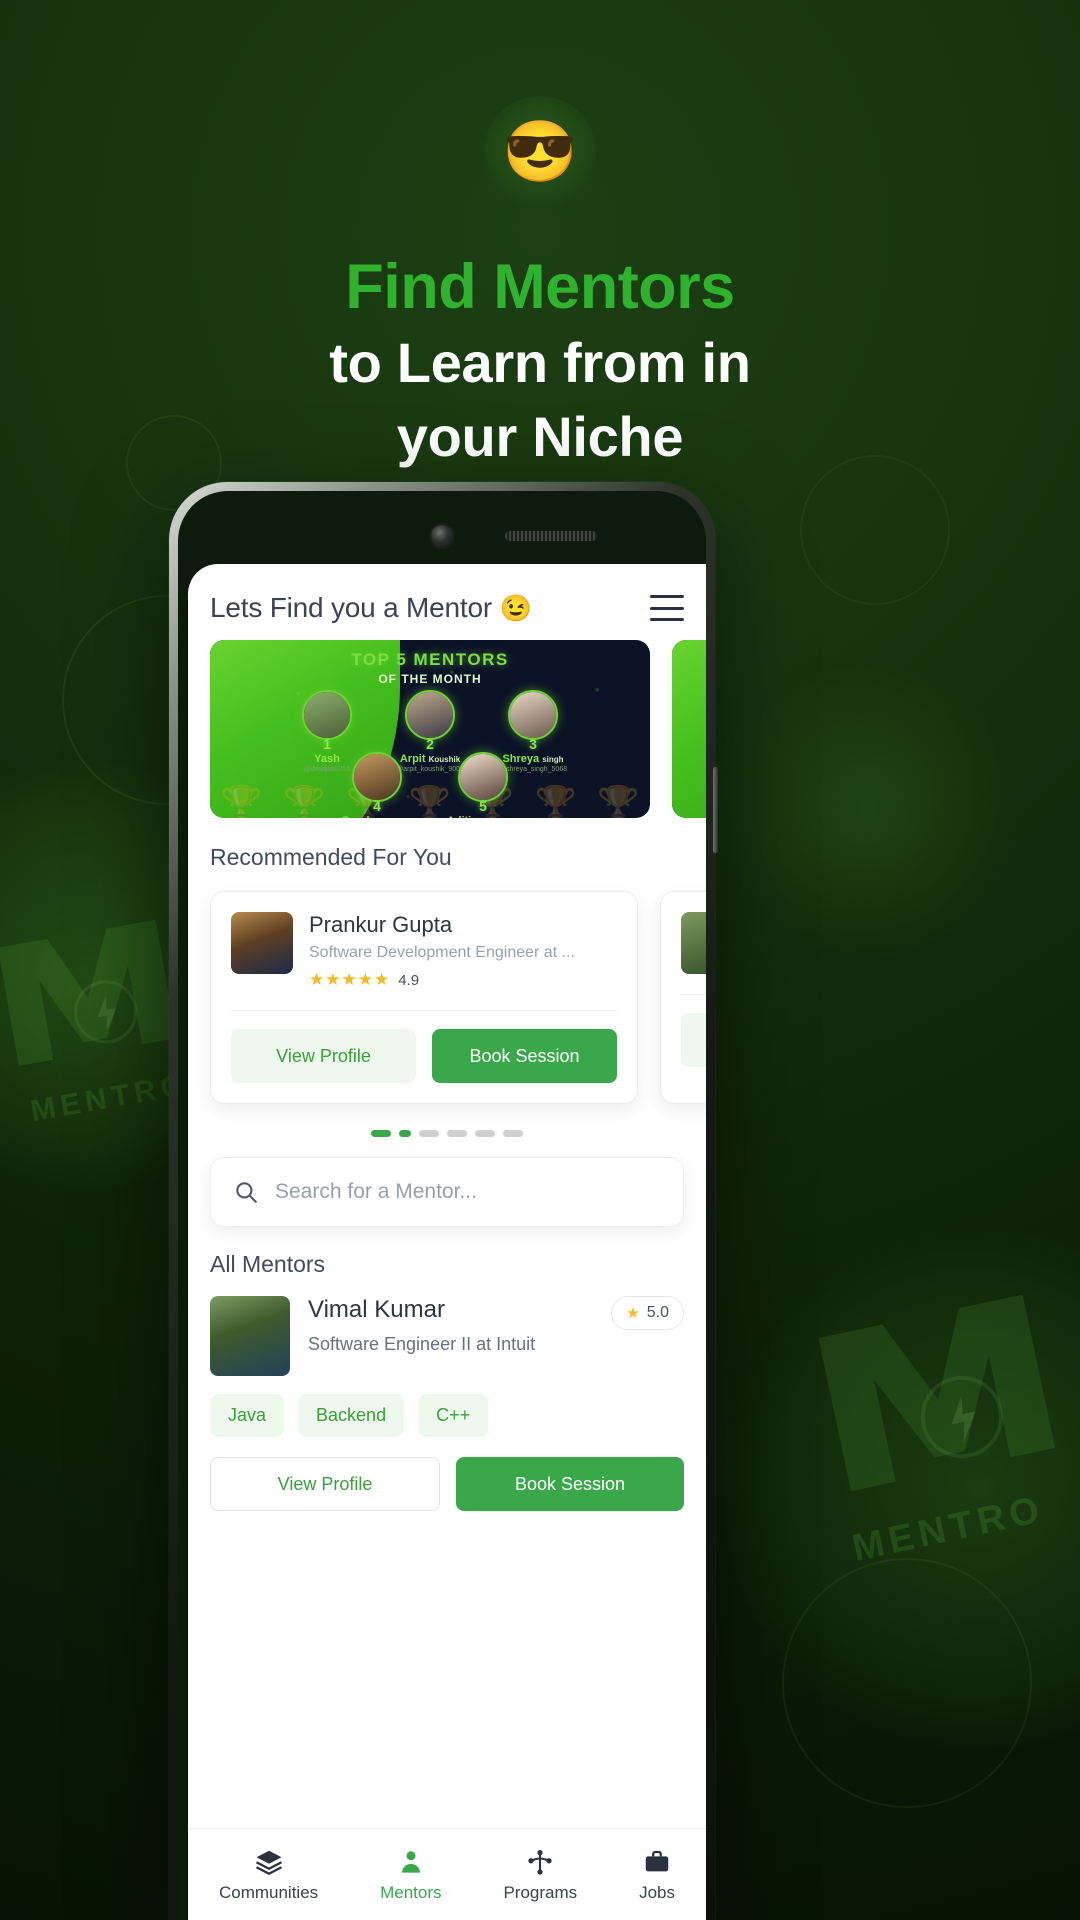 This screenshot has width=1080, height=1920. Describe the element at coordinates (540, 287) in the screenshot. I see `hero-headline-accent: Find Mentors` at that location.